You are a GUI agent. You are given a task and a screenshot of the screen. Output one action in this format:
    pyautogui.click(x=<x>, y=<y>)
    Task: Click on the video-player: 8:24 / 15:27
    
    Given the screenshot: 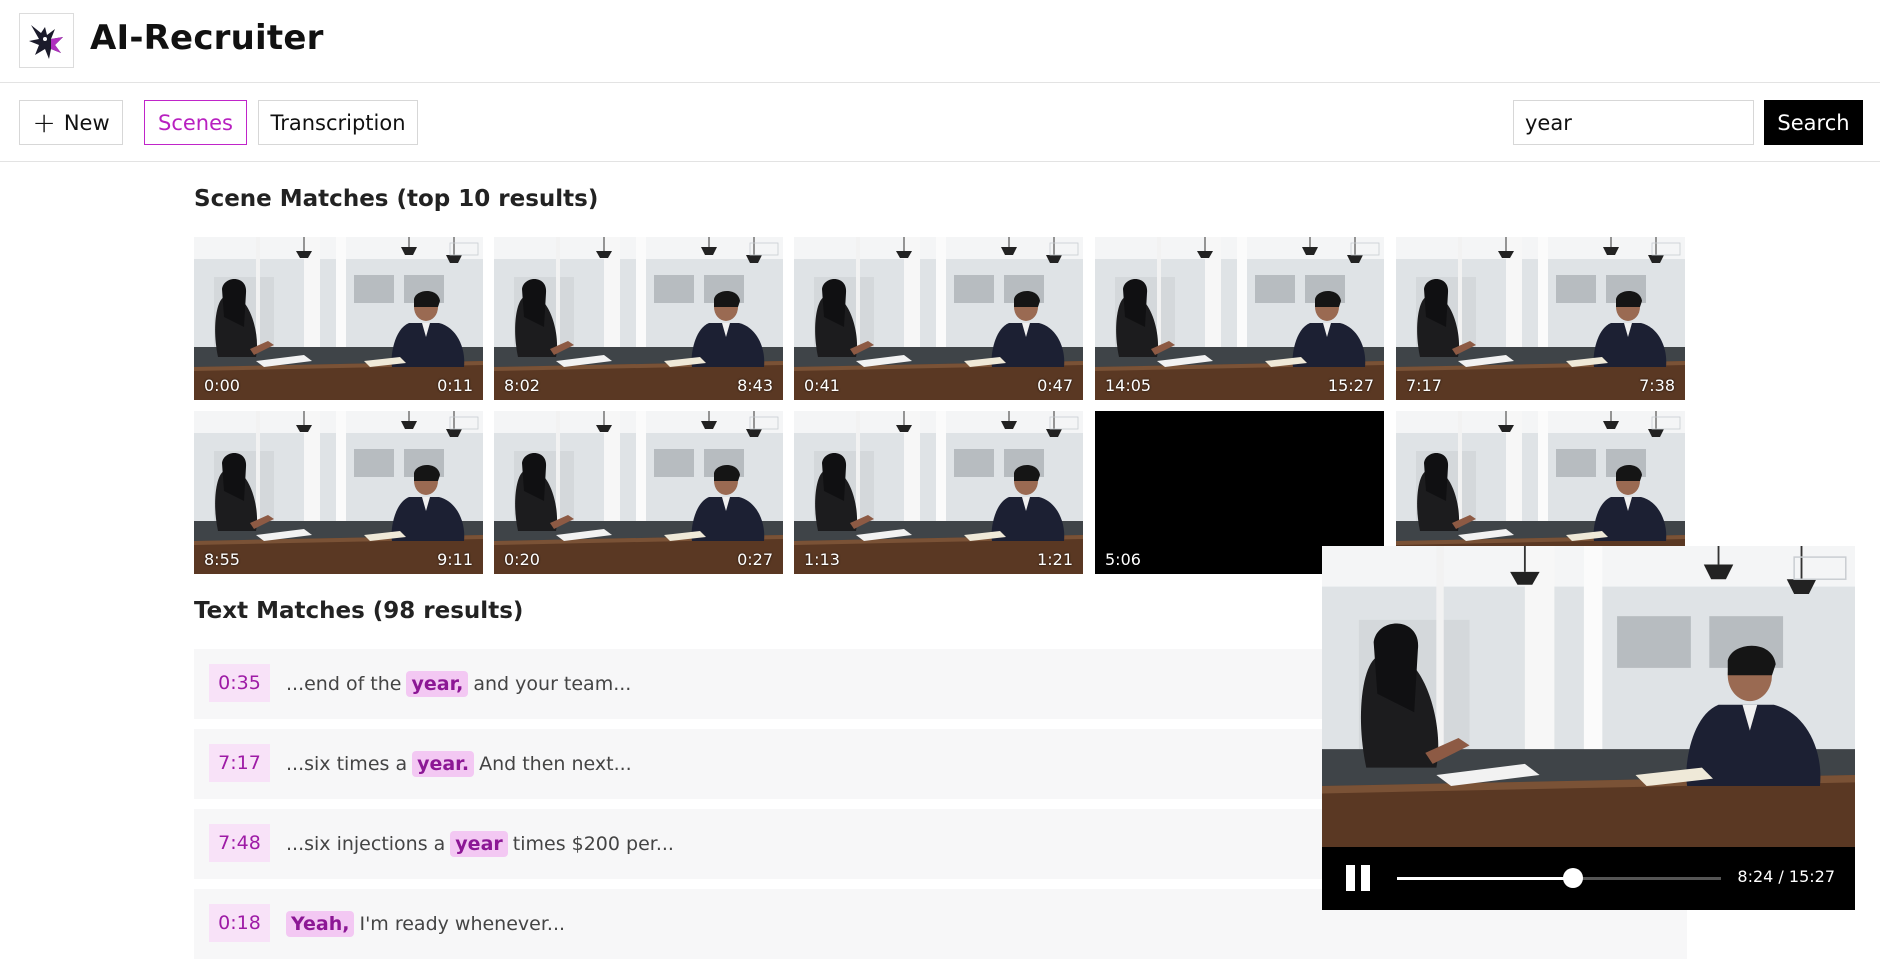 What is the action you would take?
    pyautogui.click(x=1588, y=728)
    